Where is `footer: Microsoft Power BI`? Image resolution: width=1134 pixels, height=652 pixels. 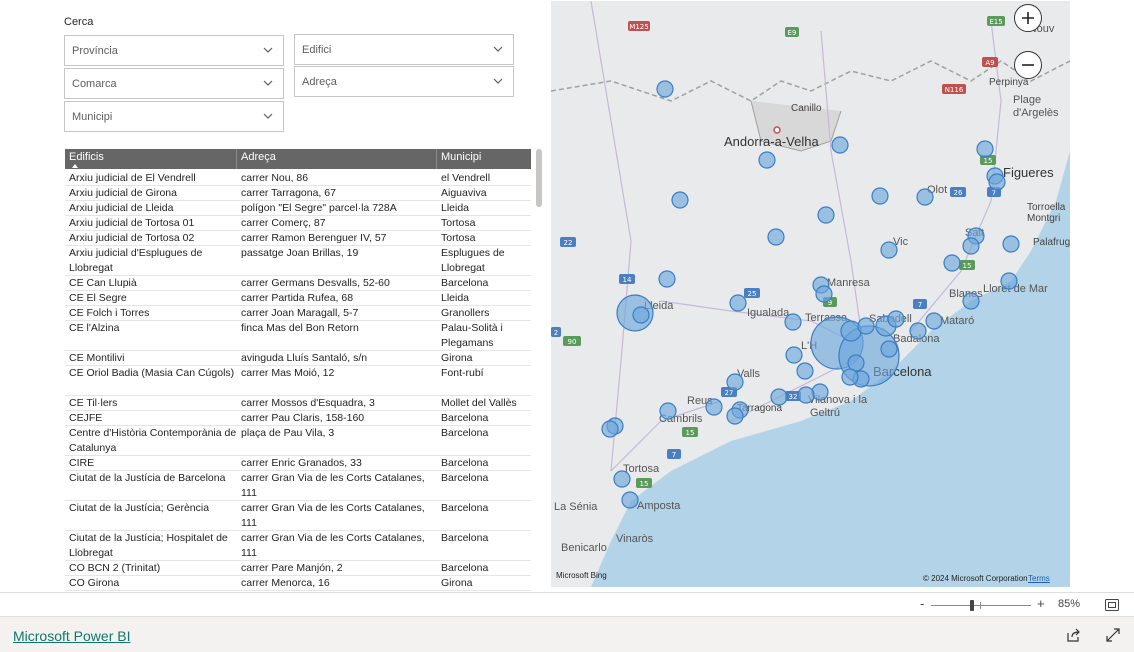 footer: Microsoft Power BI is located at coordinates (567, 634).